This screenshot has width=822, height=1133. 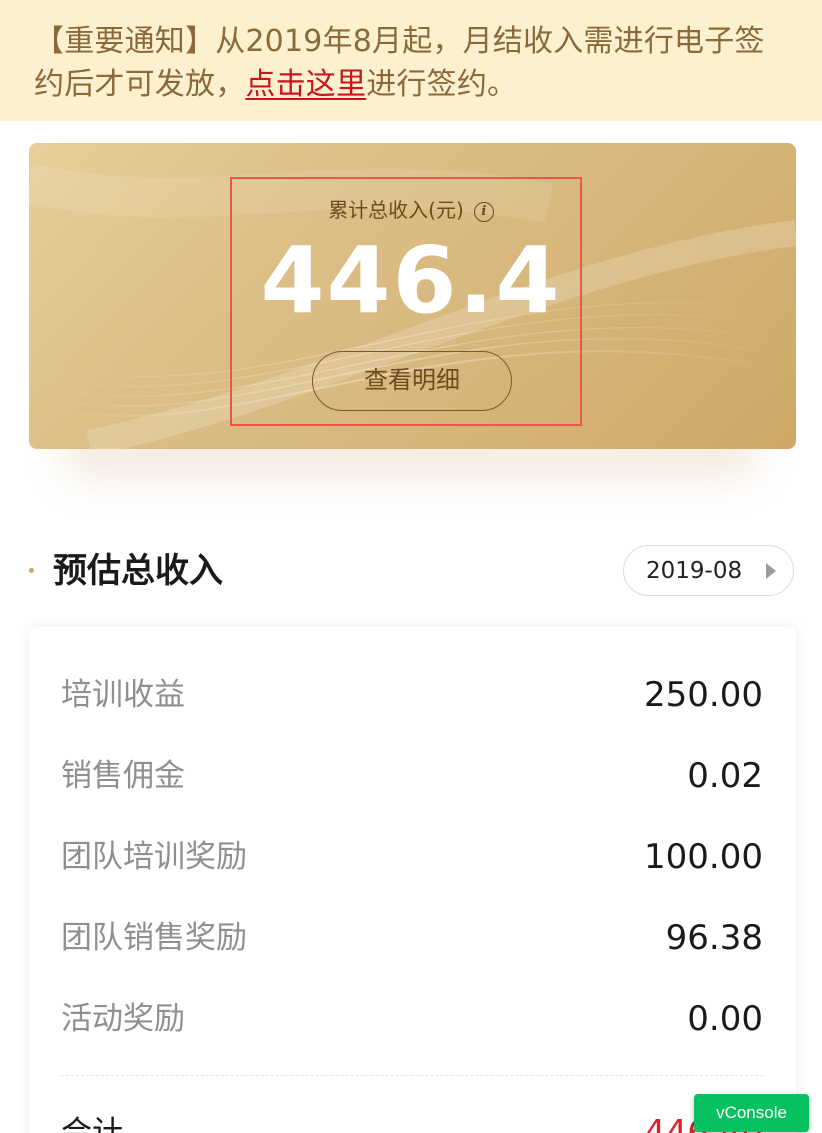 I want to click on notice-text-end: 进行签约。, so click(x=442, y=84).